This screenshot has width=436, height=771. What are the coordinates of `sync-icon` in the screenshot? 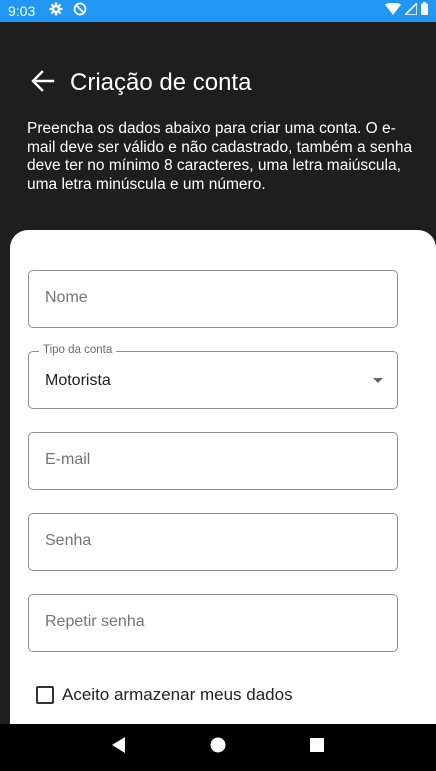 It's located at (80, 11).